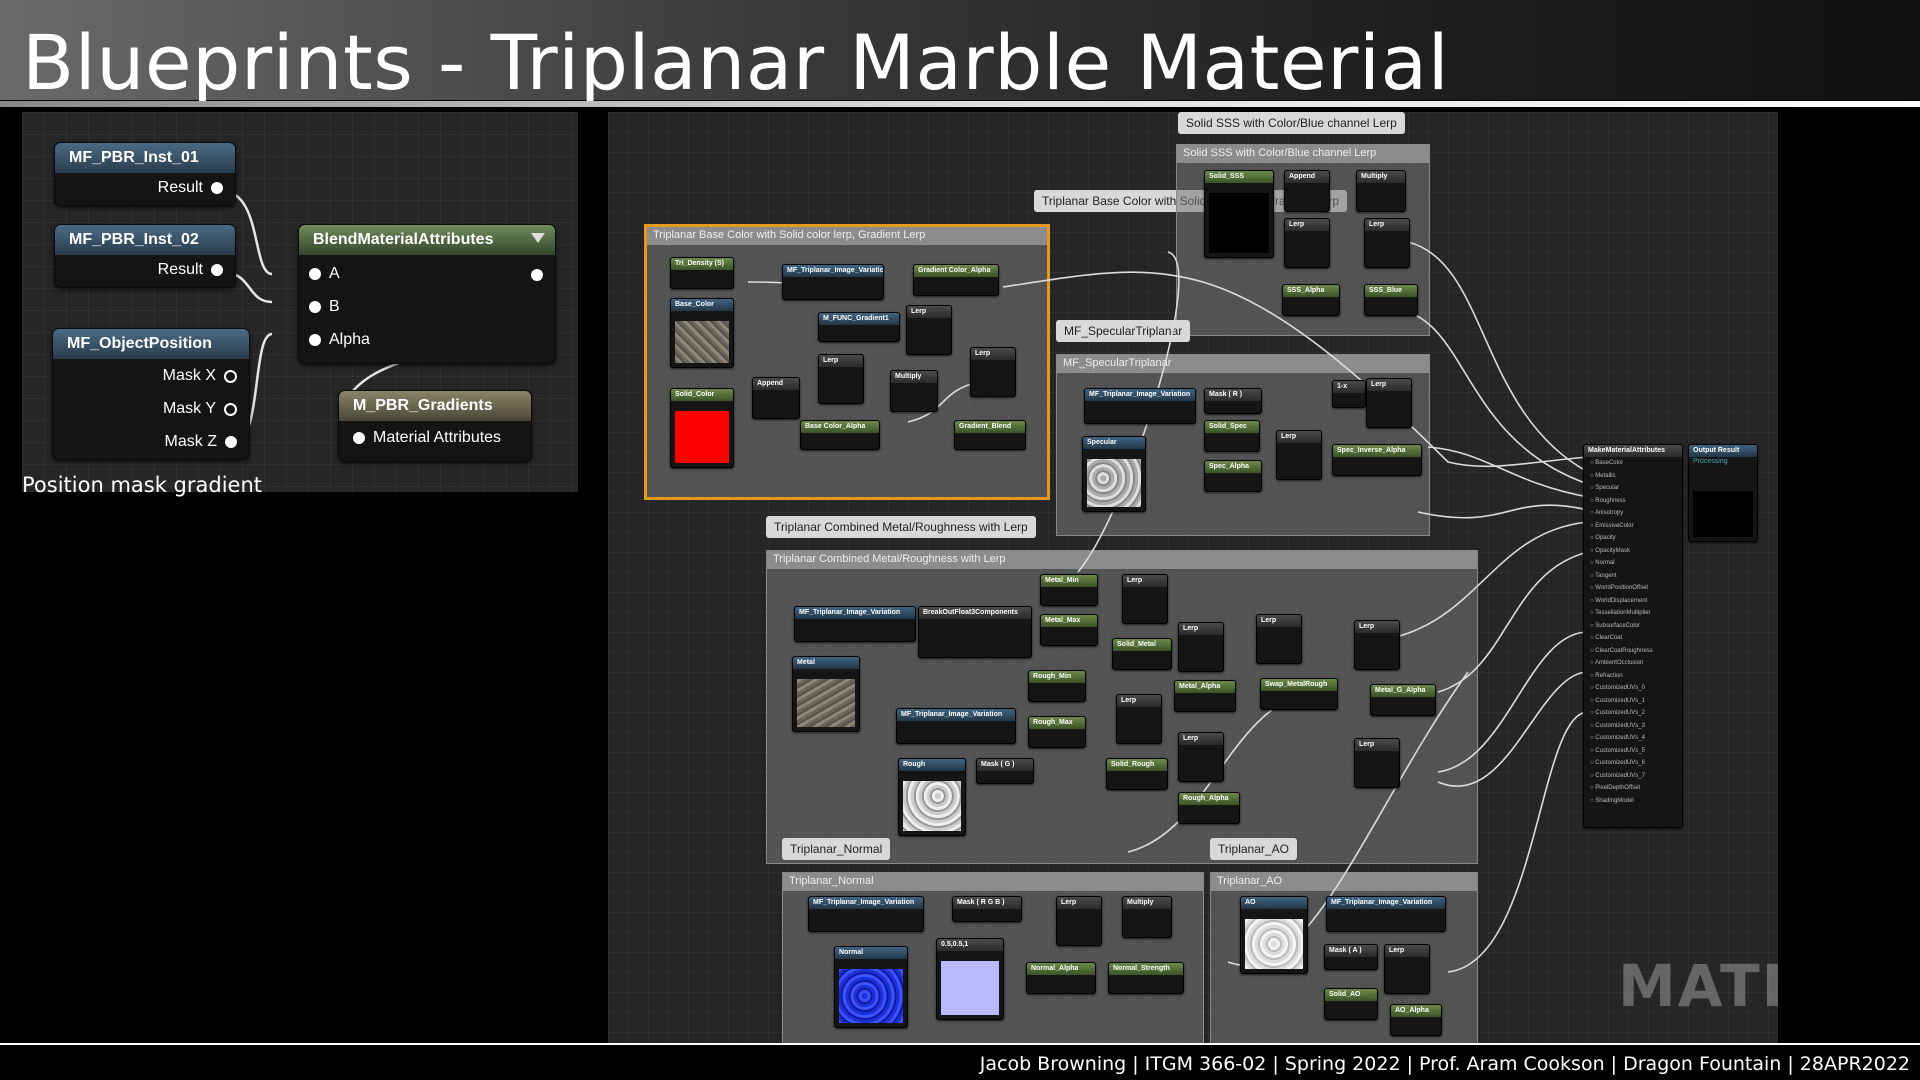 The width and height of the screenshot is (1920, 1080). Describe the element at coordinates (1142, 654) in the screenshot. I see `solid-metal-node: Solid_Metal` at that location.